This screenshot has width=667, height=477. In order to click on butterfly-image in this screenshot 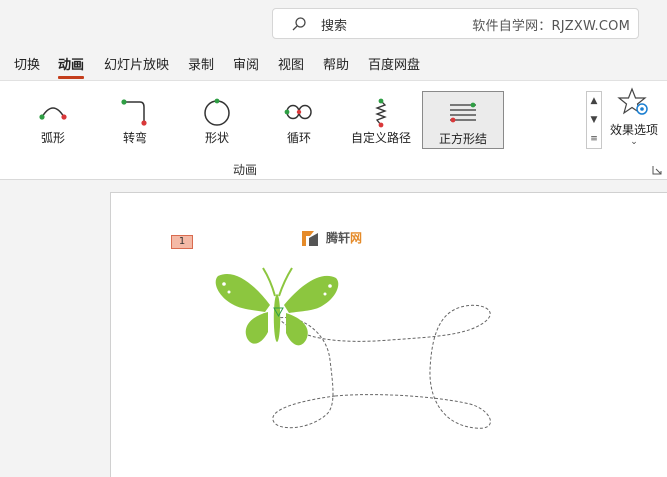, I will do `click(277, 306)`.